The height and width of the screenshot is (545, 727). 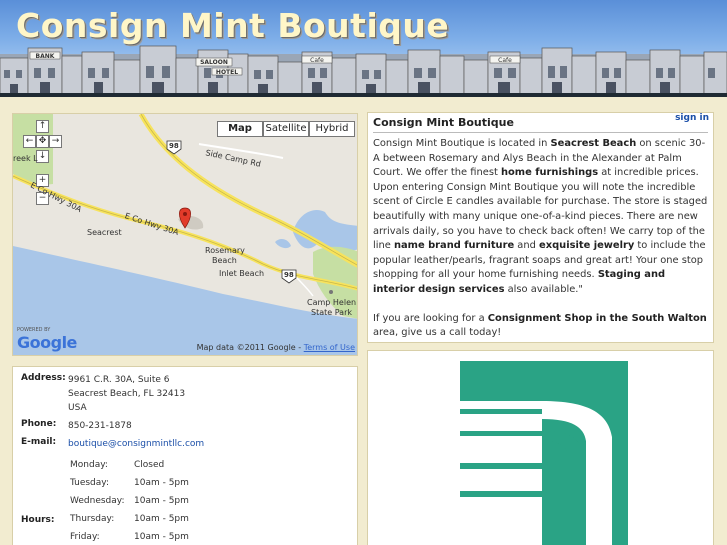 I want to click on map-label-inlet-beach: Inlet Beach, so click(x=242, y=273).